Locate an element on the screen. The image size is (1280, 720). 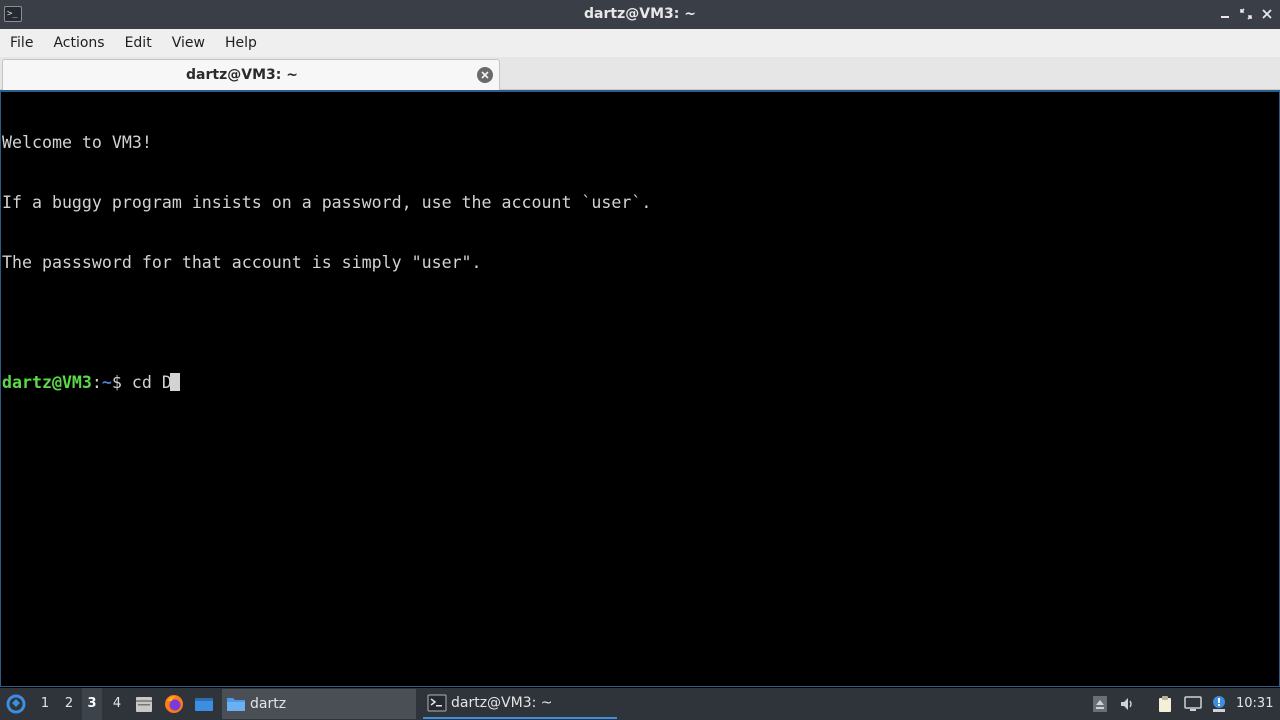
prompt-path: ~ is located at coordinates (106, 382).